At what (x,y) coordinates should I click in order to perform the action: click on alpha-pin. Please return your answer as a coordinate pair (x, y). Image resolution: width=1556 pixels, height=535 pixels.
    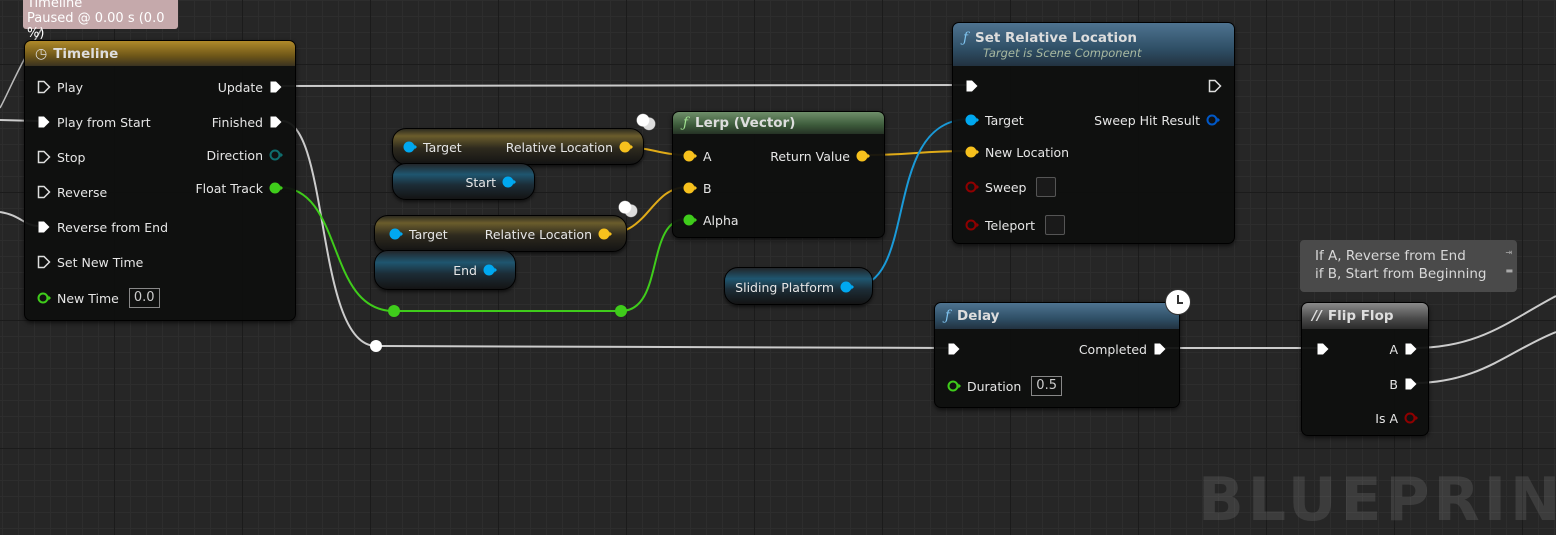
    Looking at the image, I should click on (690, 220).